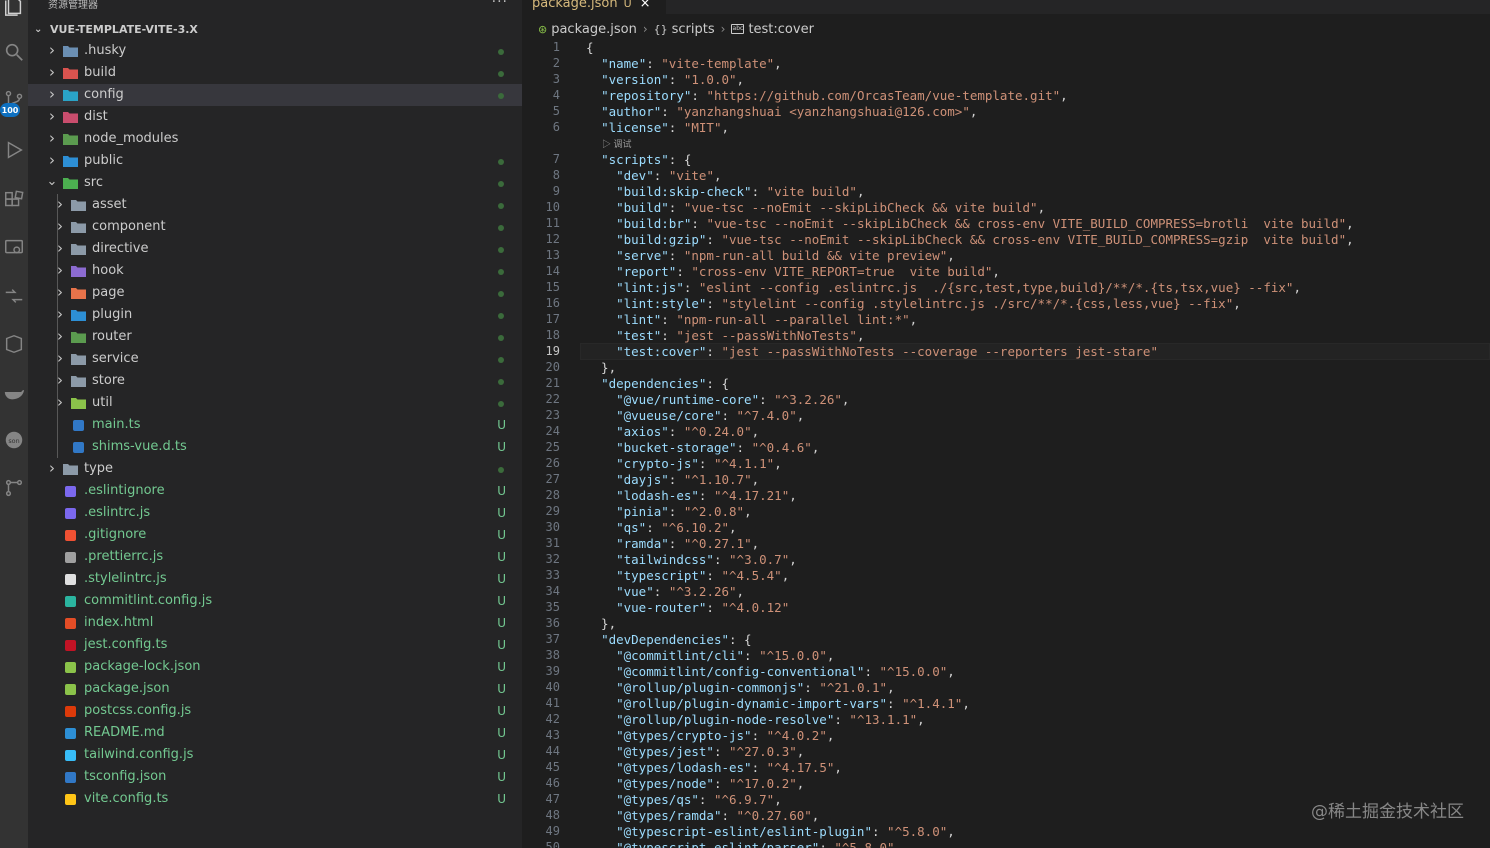  Describe the element at coordinates (275, 667) in the screenshot. I see `file-item: package-lock.json U` at that location.